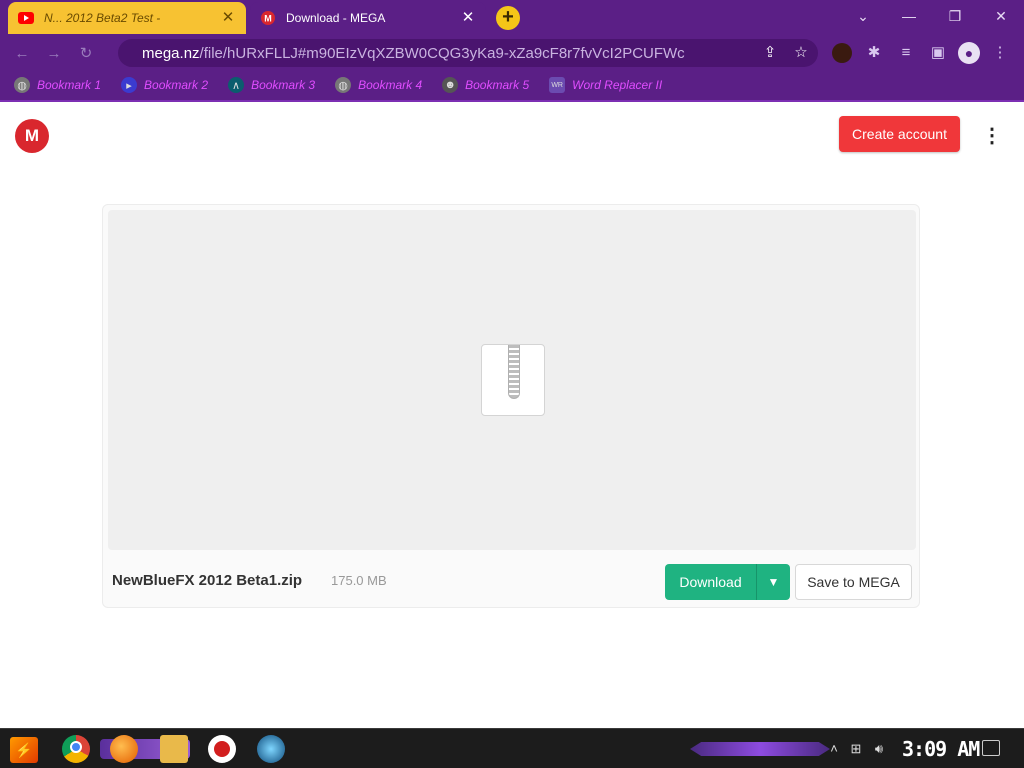 The height and width of the screenshot is (768, 1024). I want to click on chevron-down-icon: ▼, so click(773, 582).